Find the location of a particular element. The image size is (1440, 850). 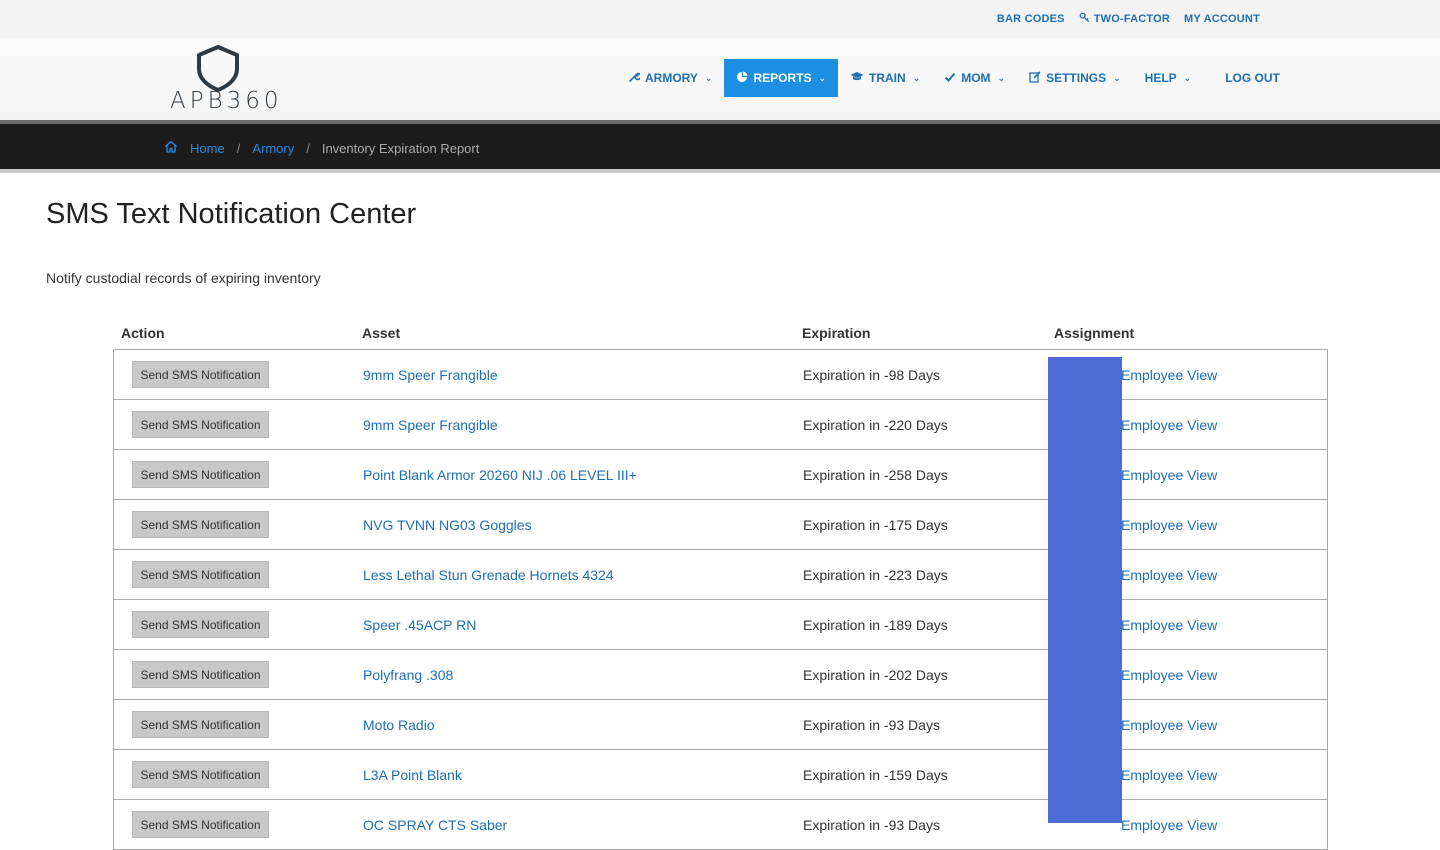

expiration-cell: Expiration in -189 Days is located at coordinates (875, 624).